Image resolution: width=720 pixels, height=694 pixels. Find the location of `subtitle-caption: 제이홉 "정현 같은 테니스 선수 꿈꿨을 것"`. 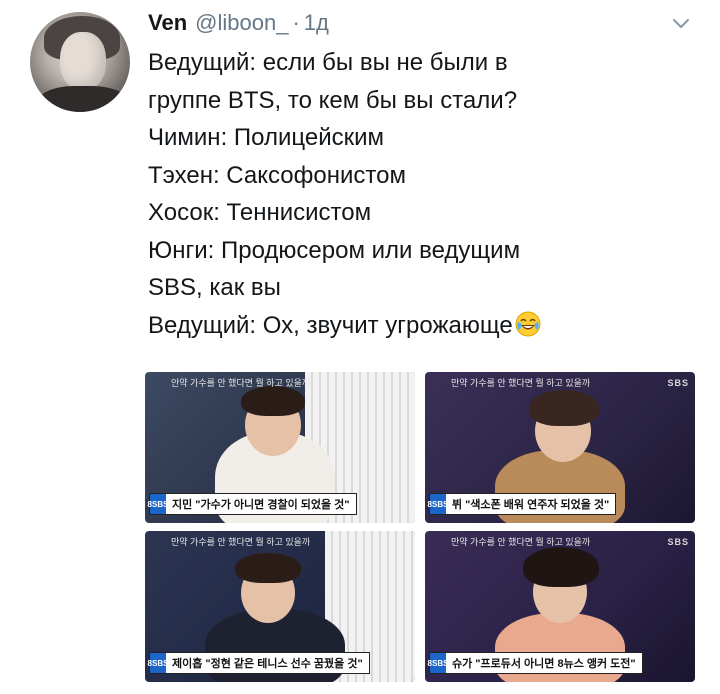

subtitle-caption: 제이홉 "정현 같은 테니스 선수 꿈꿨을 것" is located at coordinates (267, 664).